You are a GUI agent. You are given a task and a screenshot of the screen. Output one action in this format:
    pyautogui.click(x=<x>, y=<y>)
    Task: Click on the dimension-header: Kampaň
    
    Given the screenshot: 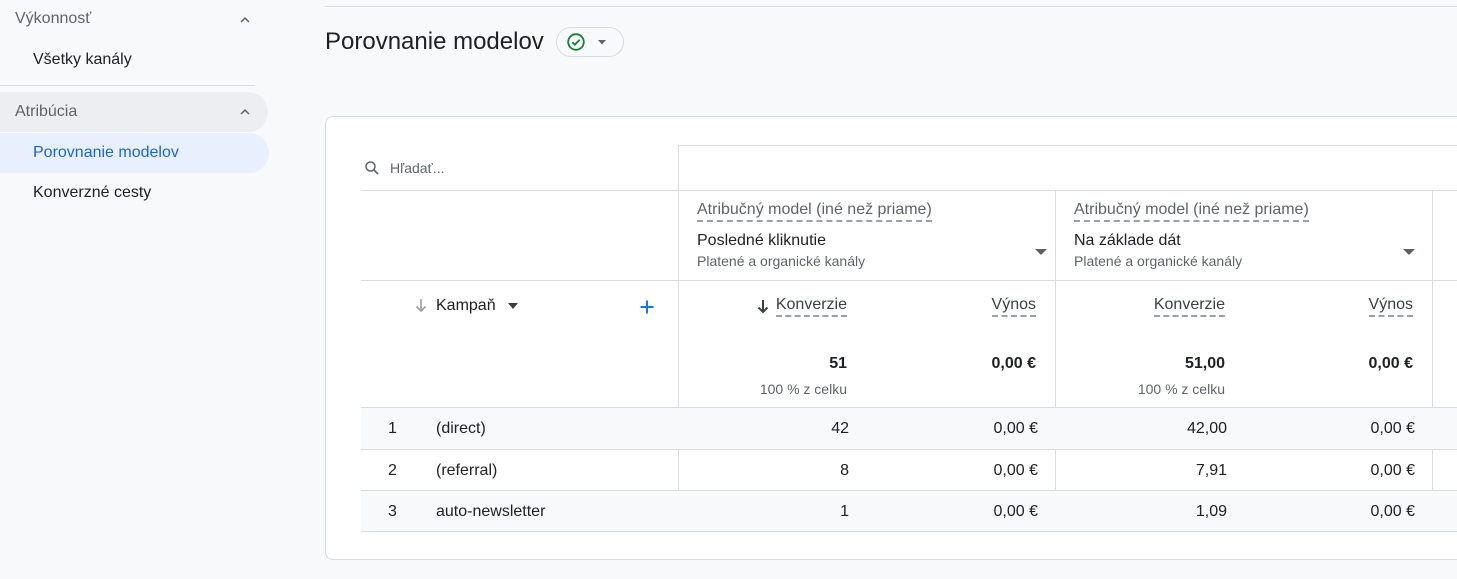 What is the action you would take?
    pyautogui.click(x=466, y=306)
    